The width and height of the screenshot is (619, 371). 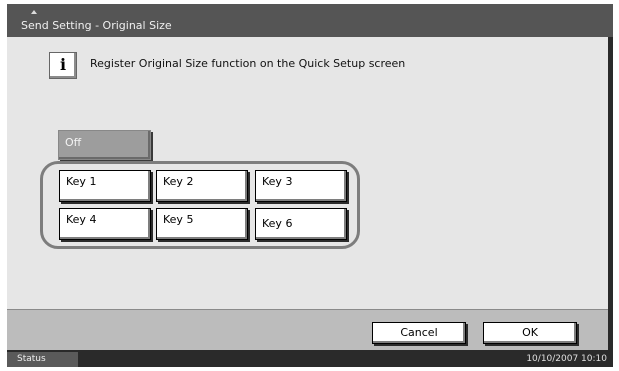 What do you see at coordinates (105, 224) in the screenshot?
I see `key-4-button: Key 4` at bounding box center [105, 224].